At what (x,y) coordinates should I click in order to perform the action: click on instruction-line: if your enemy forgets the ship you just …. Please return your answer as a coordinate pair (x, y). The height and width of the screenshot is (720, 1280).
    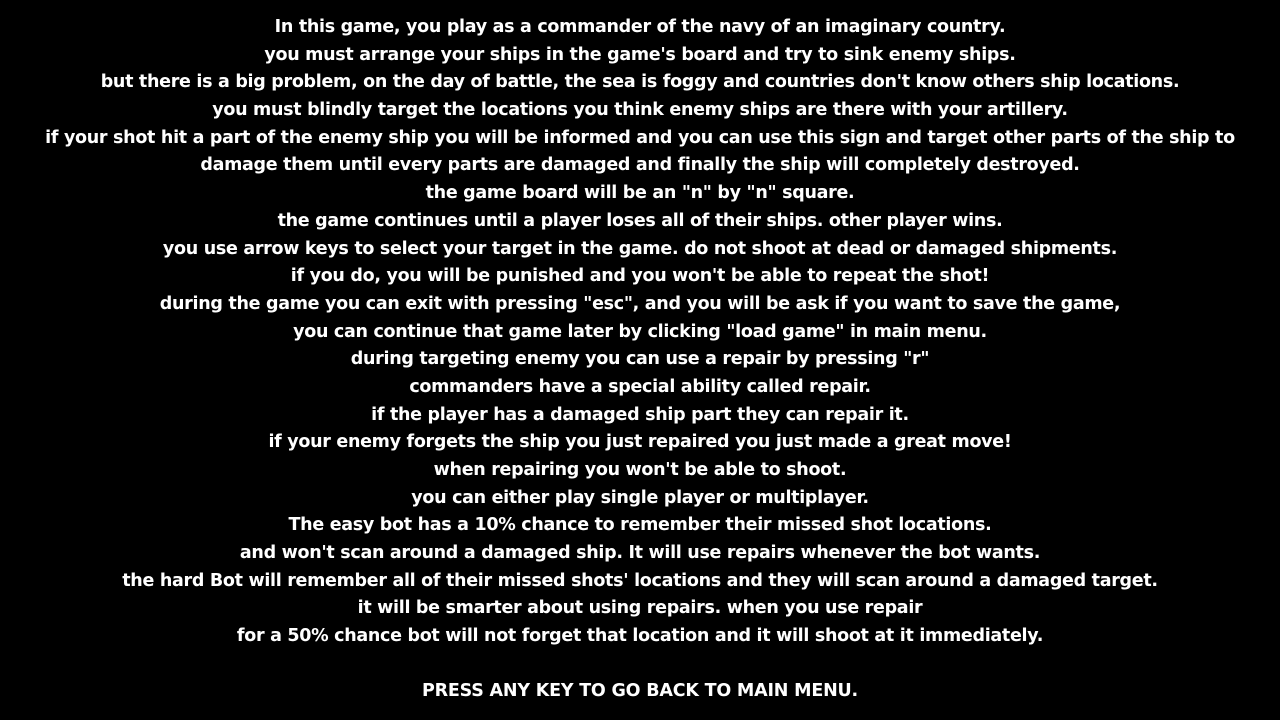
    Looking at the image, I should click on (640, 442).